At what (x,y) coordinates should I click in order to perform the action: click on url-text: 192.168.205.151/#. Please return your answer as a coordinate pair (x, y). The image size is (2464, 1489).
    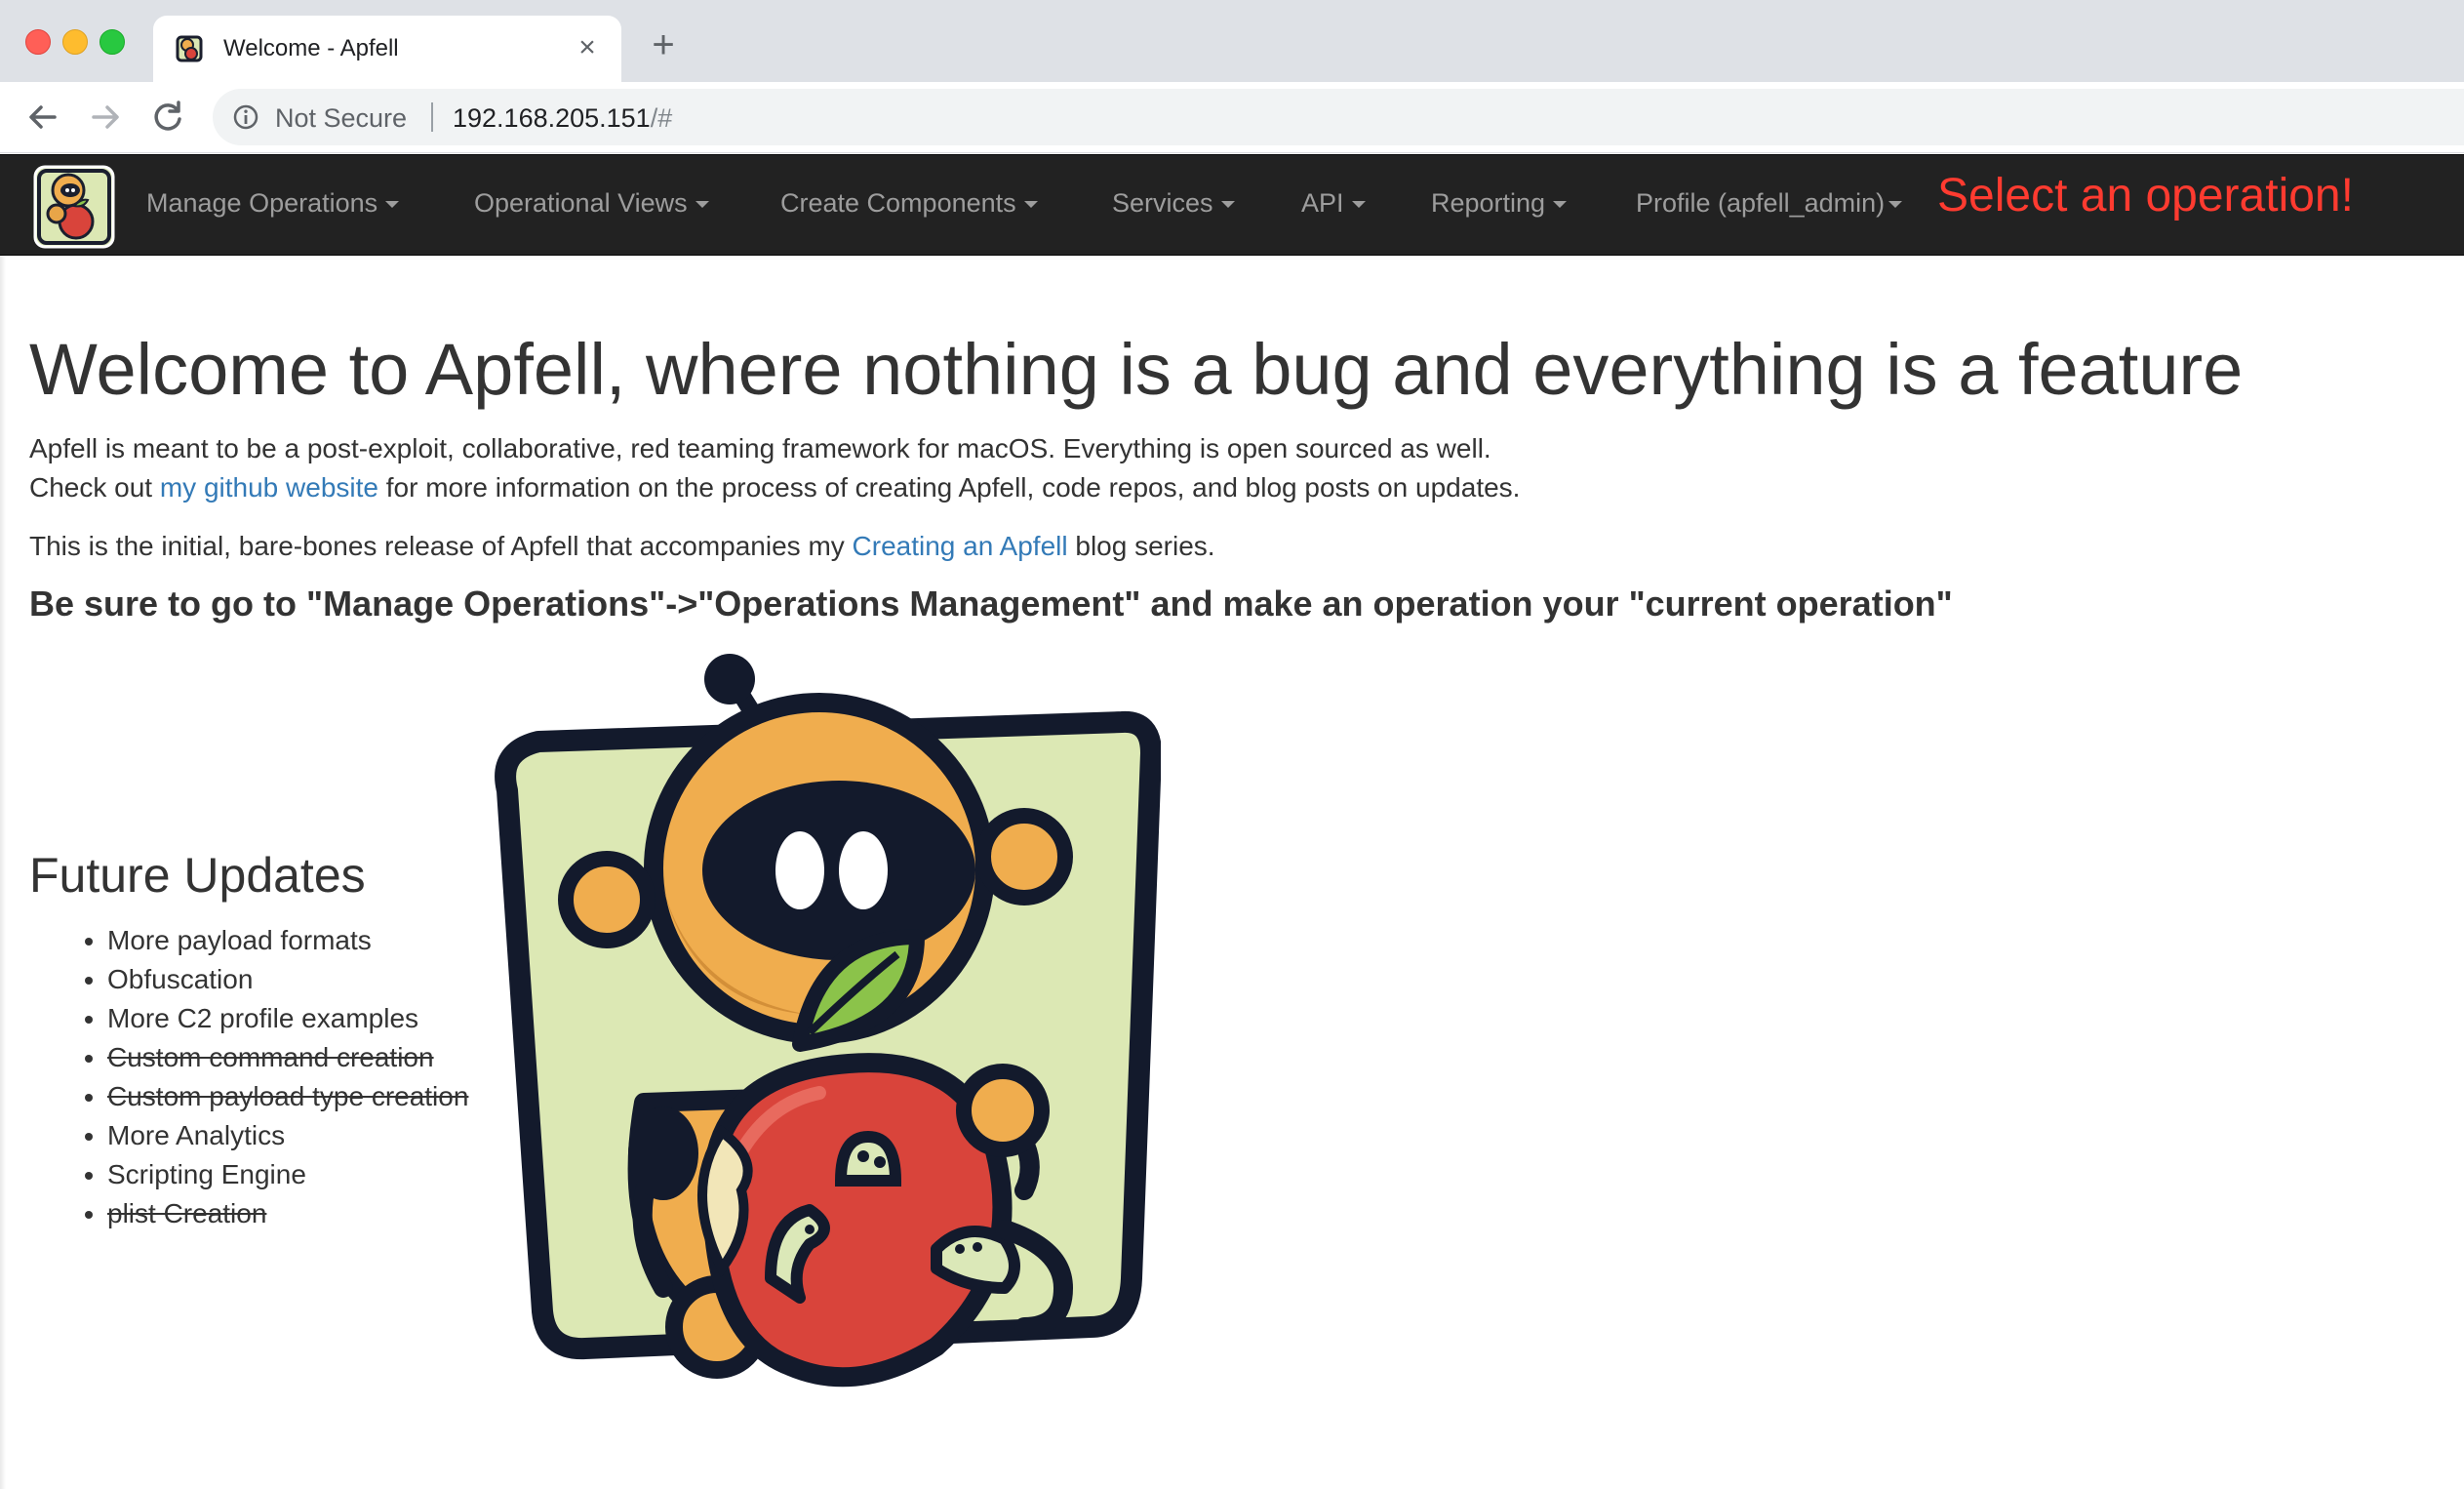
    Looking at the image, I should click on (562, 119).